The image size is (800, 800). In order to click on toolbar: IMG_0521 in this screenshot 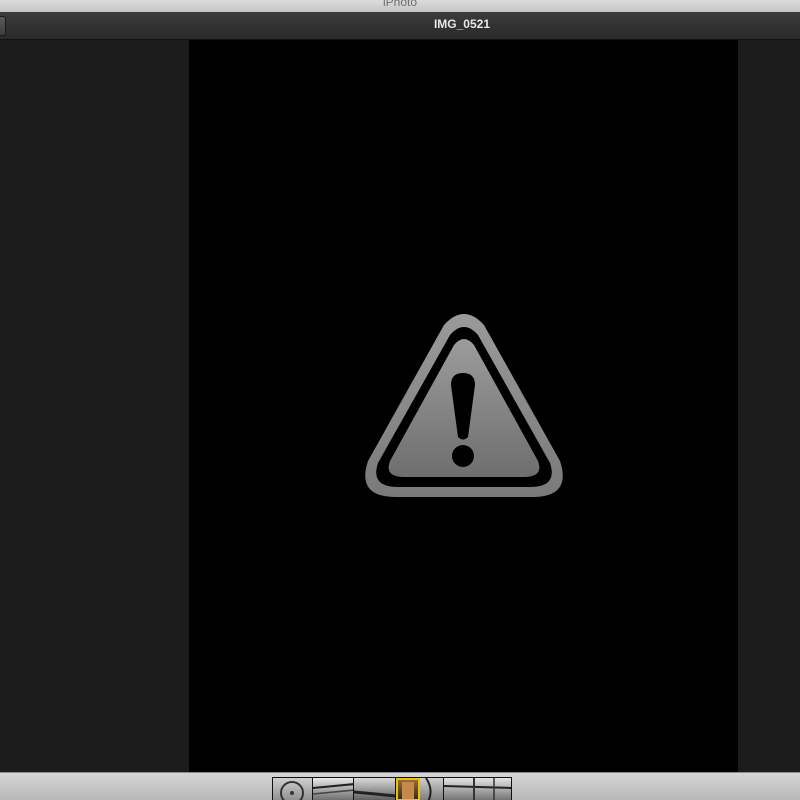, I will do `click(400, 26)`.